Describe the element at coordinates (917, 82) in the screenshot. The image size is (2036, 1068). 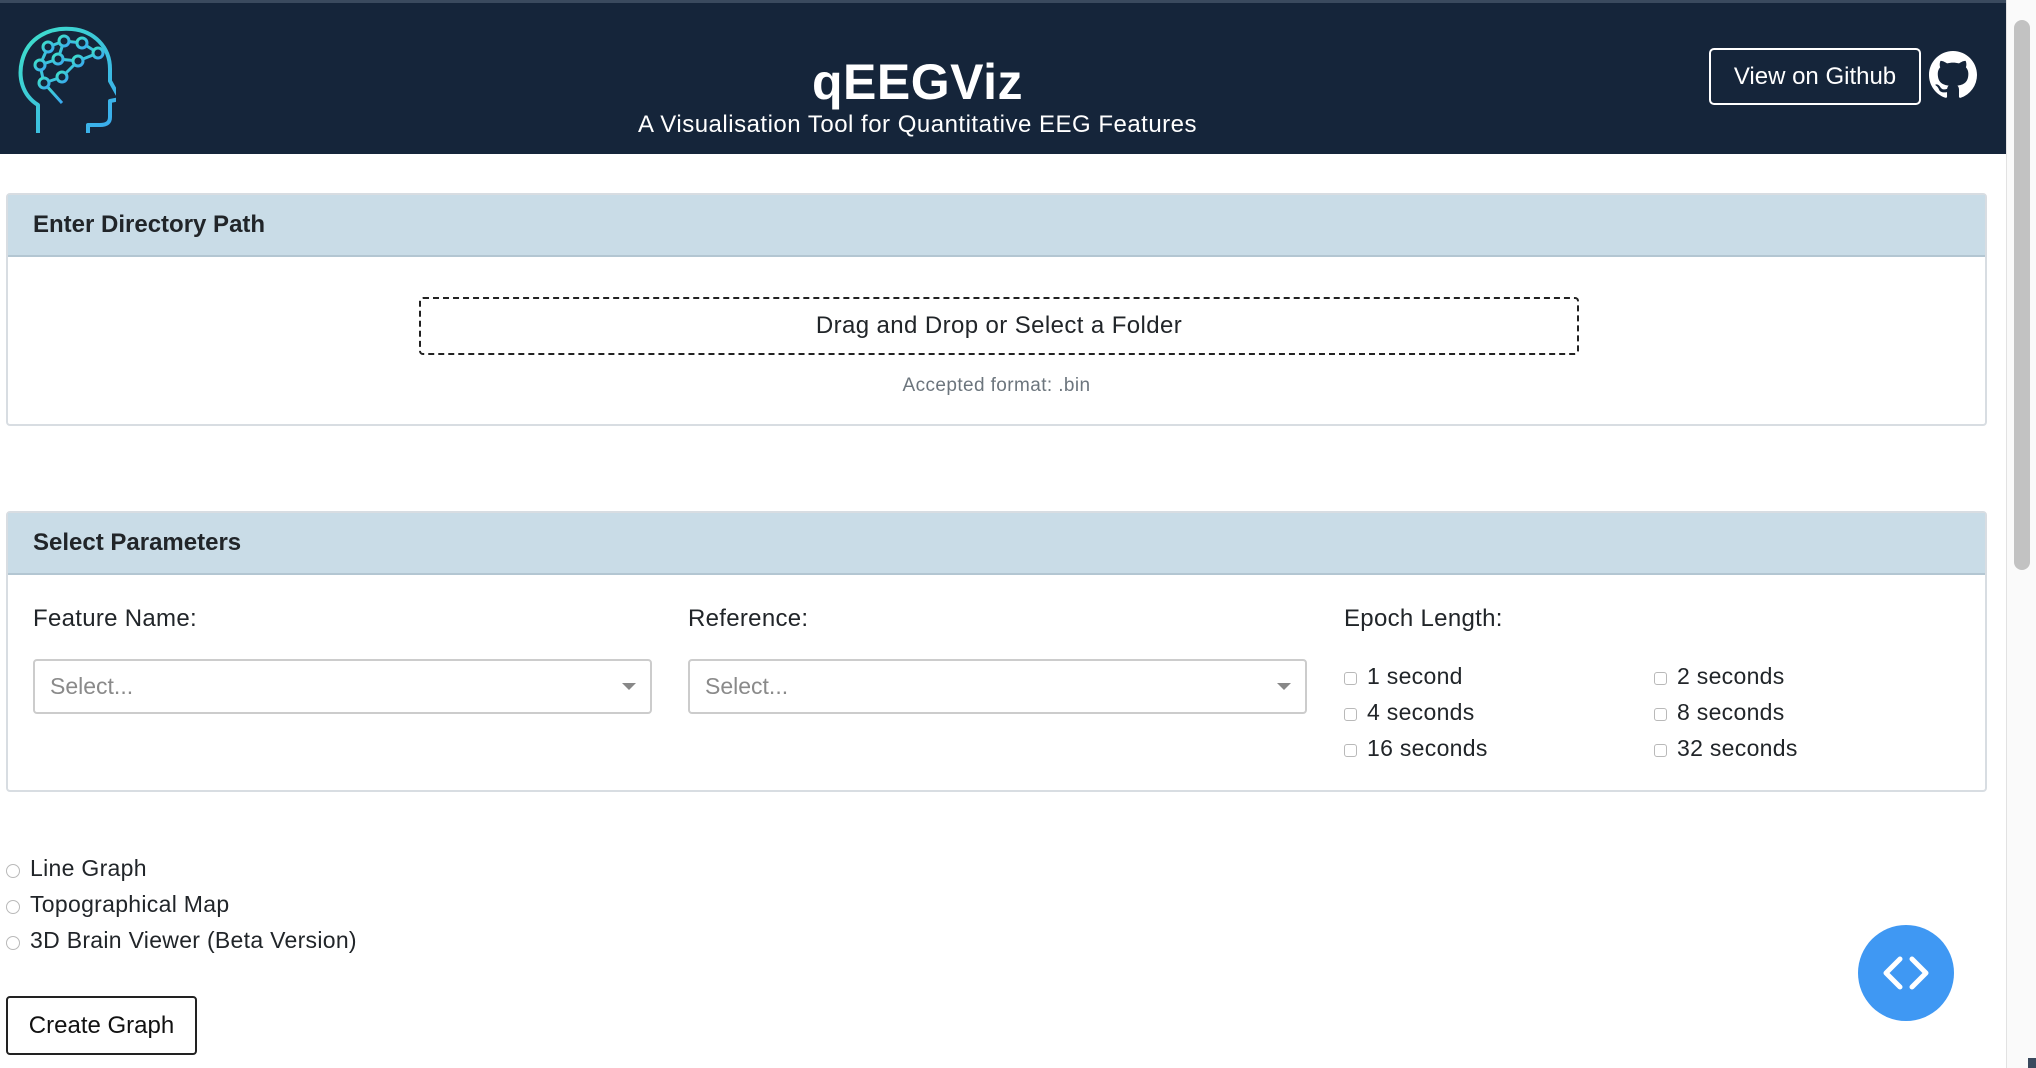
I see `app-title: qEEGViz` at that location.